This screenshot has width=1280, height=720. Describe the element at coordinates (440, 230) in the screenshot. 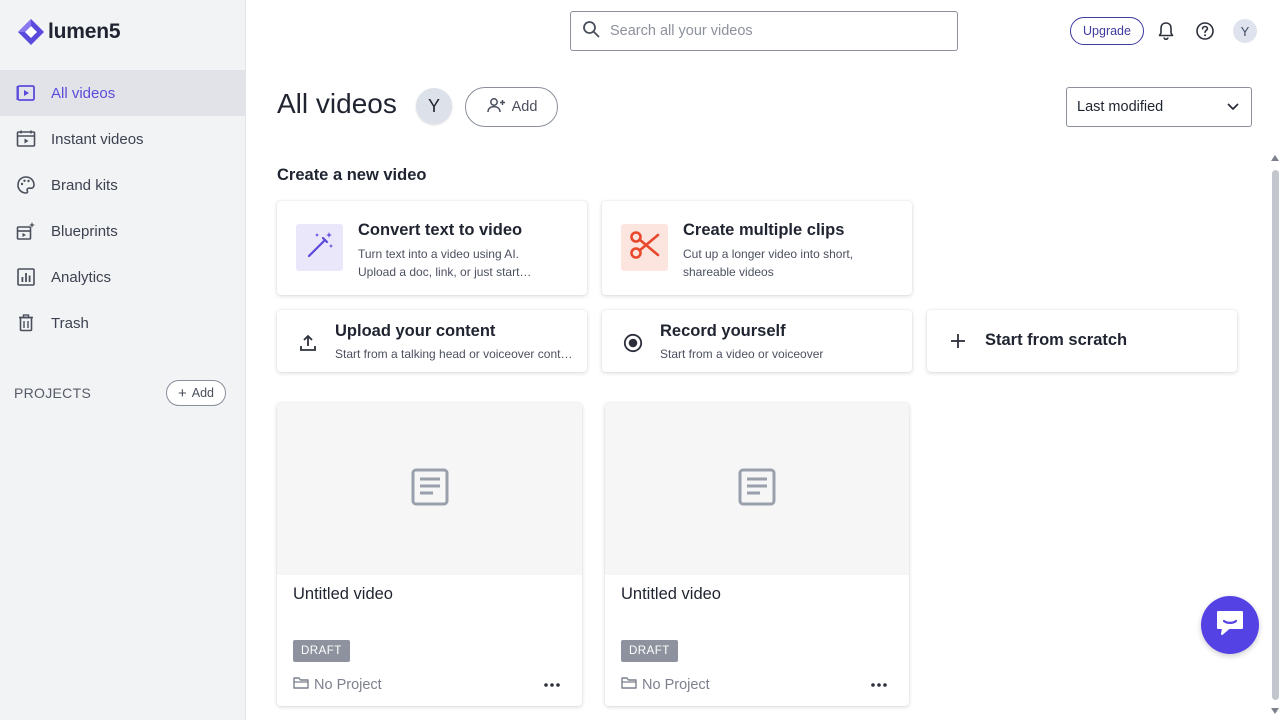

I see `card-title: Convert text to video` at that location.